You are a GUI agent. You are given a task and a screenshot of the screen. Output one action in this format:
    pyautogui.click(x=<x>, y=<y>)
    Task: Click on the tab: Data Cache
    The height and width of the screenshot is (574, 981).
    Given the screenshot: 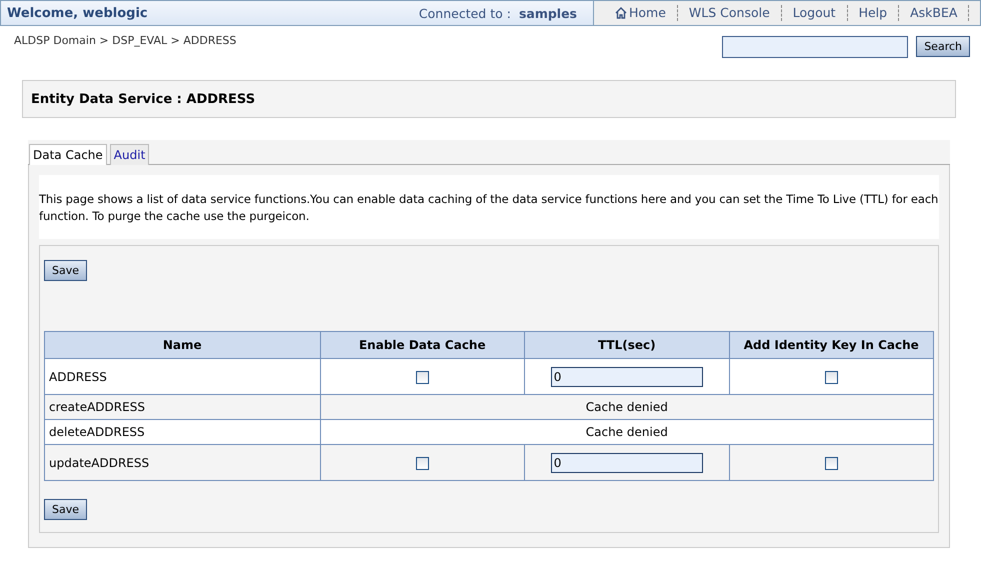 What is the action you would take?
    pyautogui.click(x=68, y=154)
    